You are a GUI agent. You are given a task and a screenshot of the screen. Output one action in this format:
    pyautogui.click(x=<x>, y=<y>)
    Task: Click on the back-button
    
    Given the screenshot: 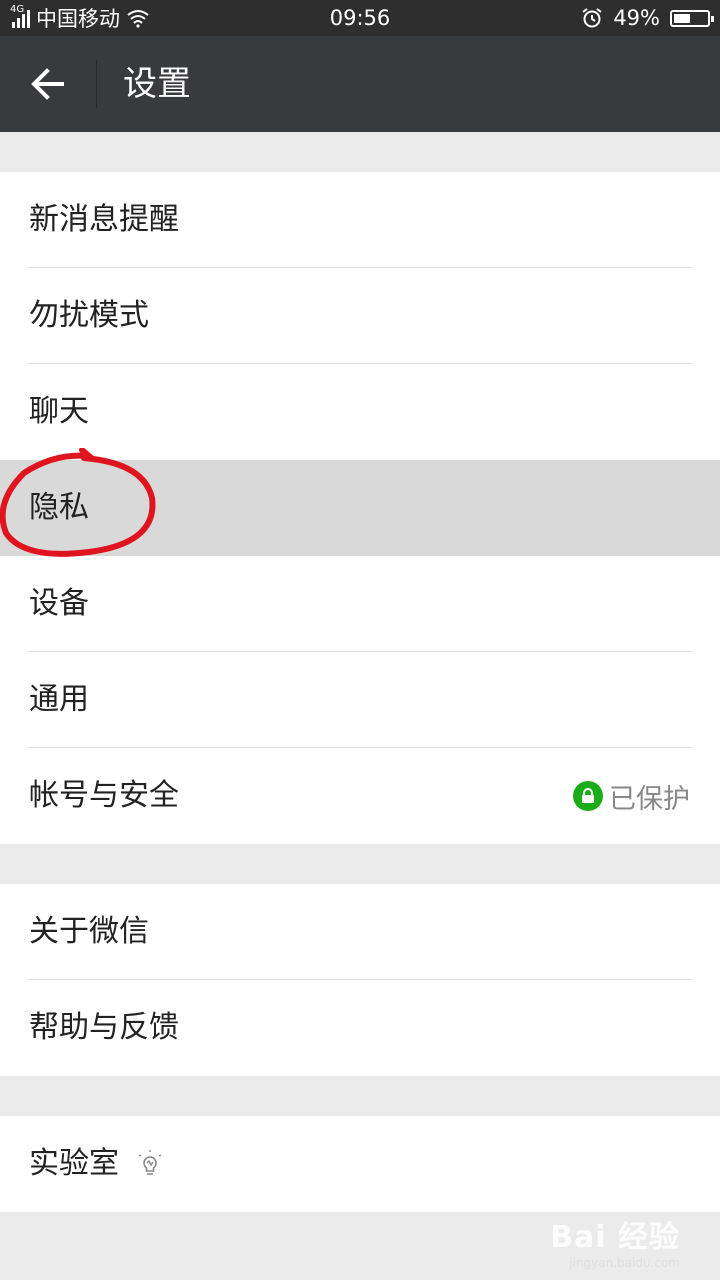 What is the action you would take?
    pyautogui.click(x=50, y=84)
    